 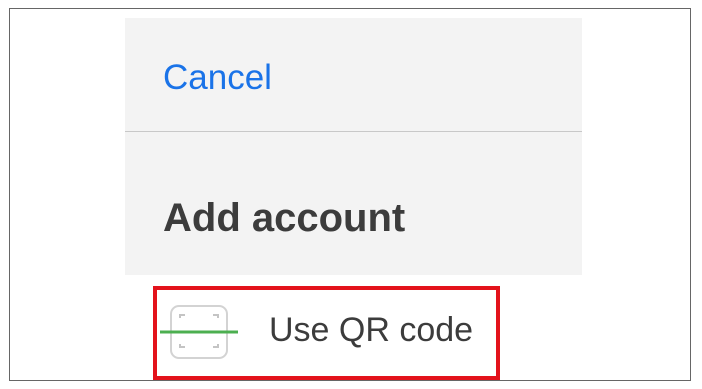 I want to click on use-qr-code-option: Use QR code, so click(x=326, y=333).